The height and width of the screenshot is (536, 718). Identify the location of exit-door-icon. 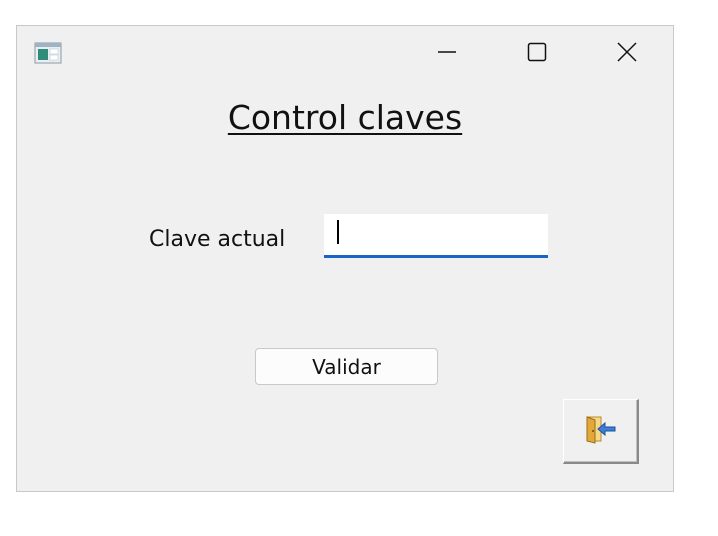
(601, 431).